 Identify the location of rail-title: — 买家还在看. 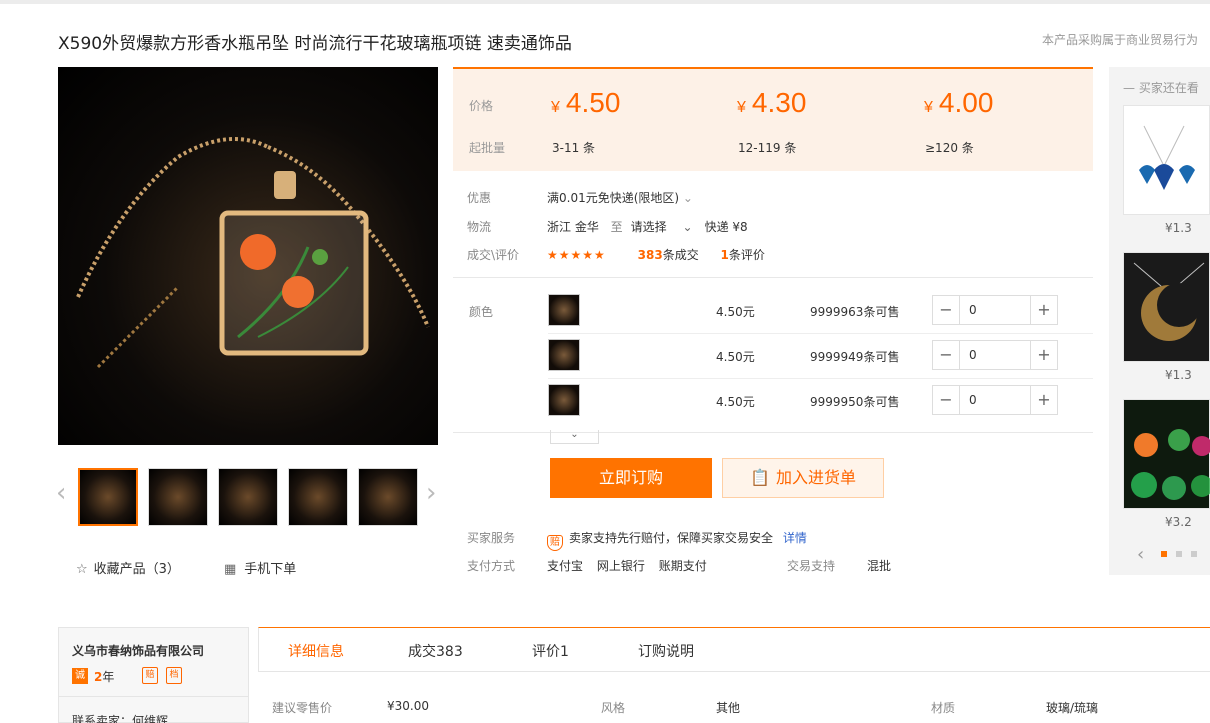
(1161, 88).